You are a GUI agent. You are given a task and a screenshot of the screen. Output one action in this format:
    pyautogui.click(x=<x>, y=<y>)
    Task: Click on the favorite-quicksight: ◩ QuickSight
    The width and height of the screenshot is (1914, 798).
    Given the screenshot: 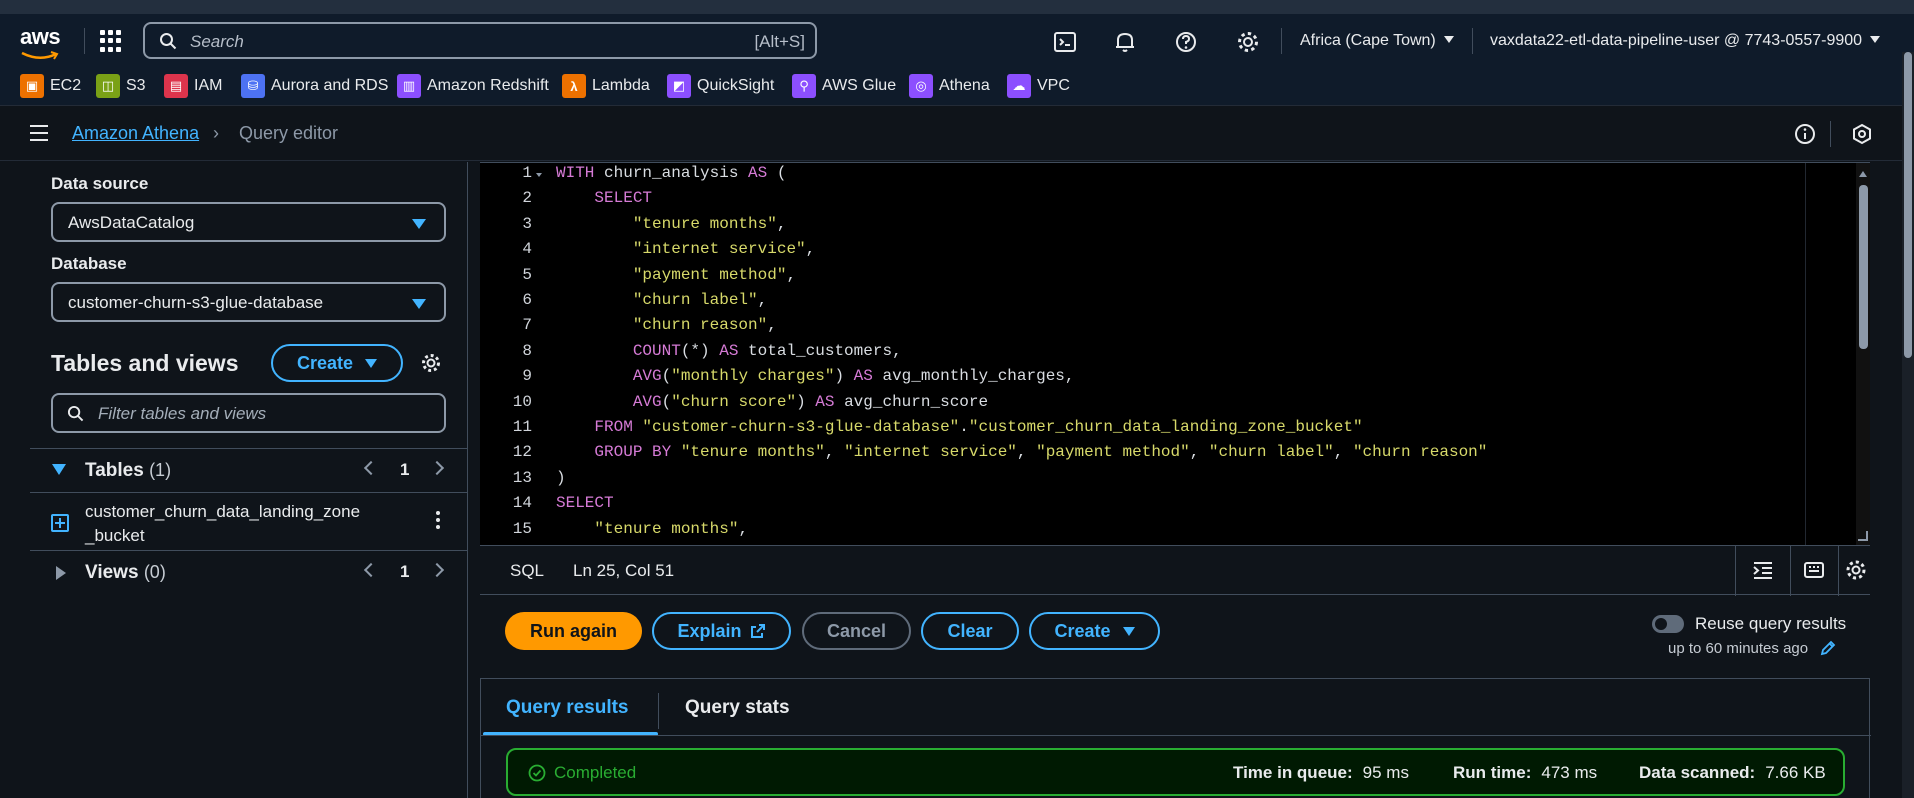 What is the action you would take?
    pyautogui.click(x=720, y=86)
    